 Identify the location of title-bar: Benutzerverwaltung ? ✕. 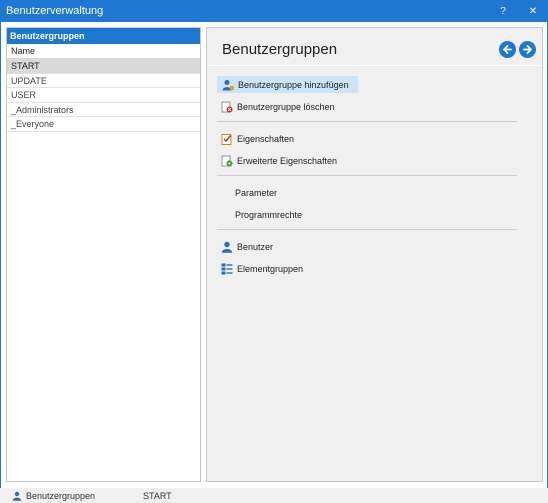
(274, 11).